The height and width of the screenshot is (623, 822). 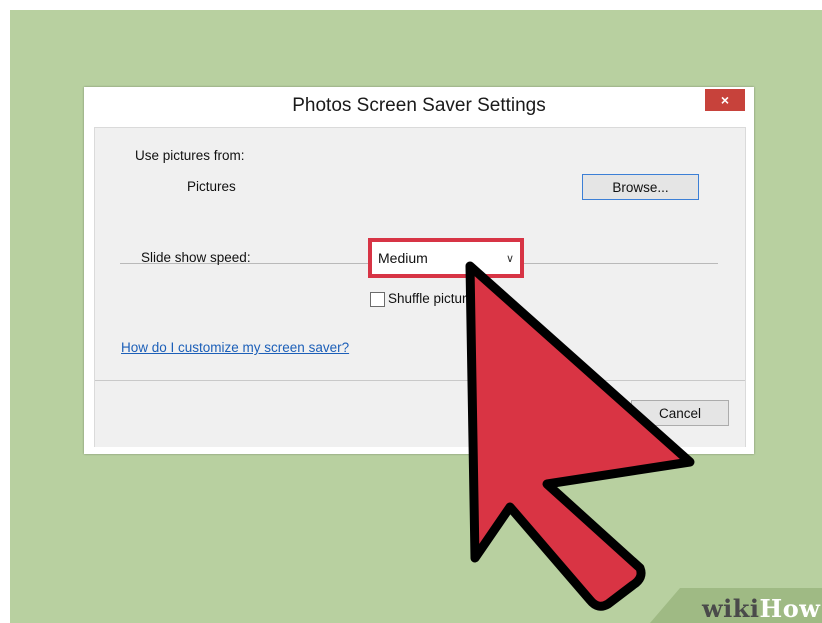 What do you see at coordinates (211, 186) in the screenshot?
I see `pictures-folder-value: Pictures` at bounding box center [211, 186].